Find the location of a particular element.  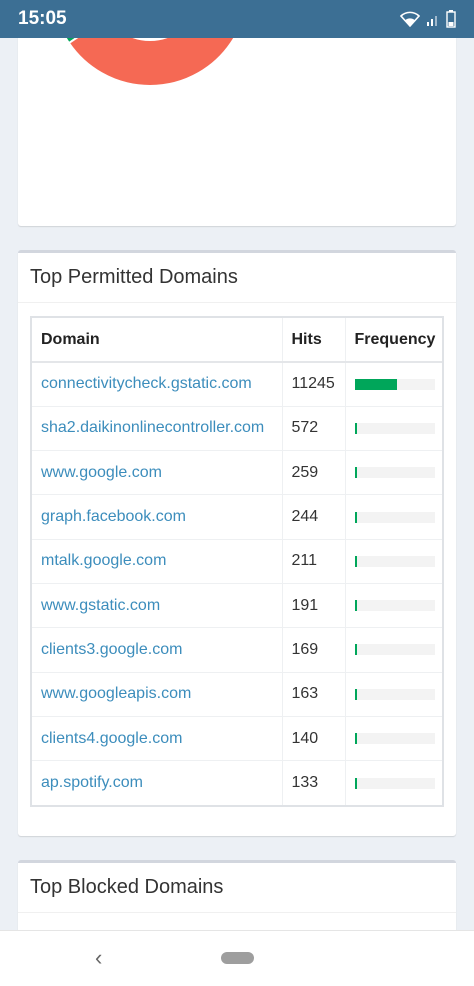

table-row: connectivitycheck.gstatic.com 11245 is located at coordinates (237, 384).